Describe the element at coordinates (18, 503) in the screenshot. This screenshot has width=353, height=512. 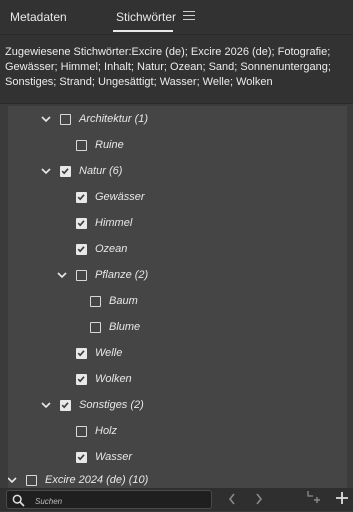
I see `search-icon` at that location.